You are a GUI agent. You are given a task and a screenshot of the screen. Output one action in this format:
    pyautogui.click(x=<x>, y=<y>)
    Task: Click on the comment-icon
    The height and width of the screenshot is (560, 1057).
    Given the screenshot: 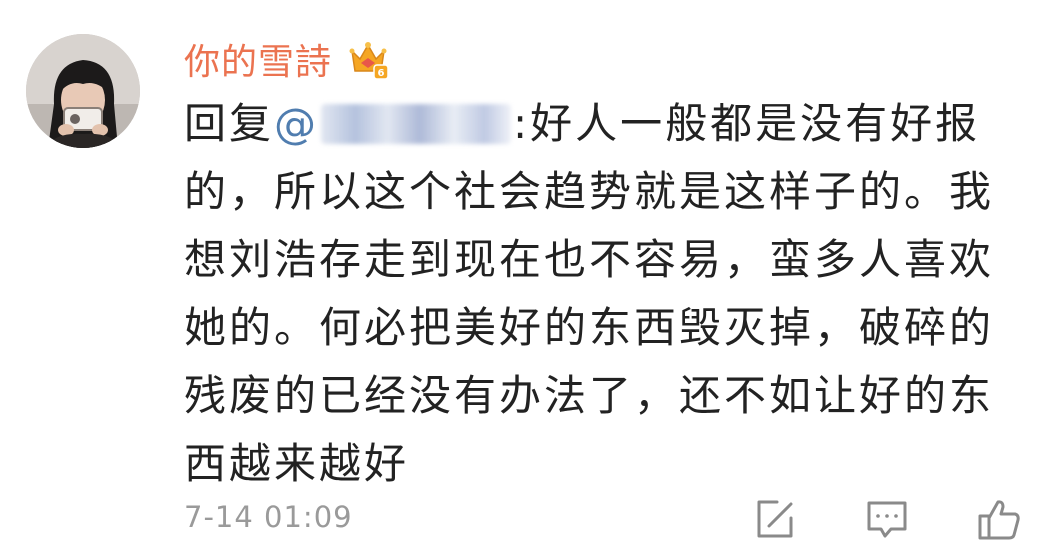 What is the action you would take?
    pyautogui.click(x=887, y=519)
    